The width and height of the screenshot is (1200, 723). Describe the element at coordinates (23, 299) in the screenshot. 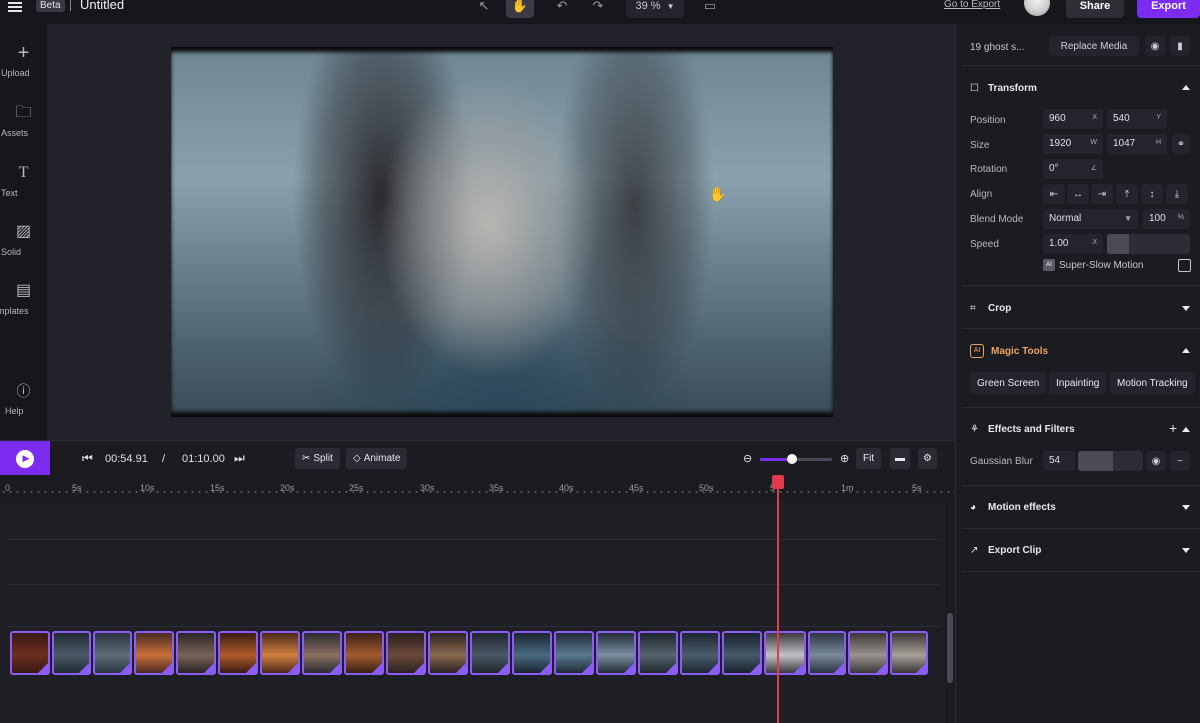

I see `sidebar-item-templates: ▤ emplates` at that location.